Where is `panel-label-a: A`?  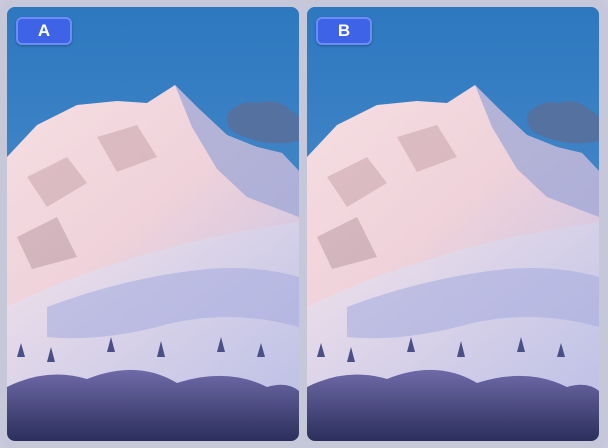 panel-label-a: A is located at coordinates (44, 31).